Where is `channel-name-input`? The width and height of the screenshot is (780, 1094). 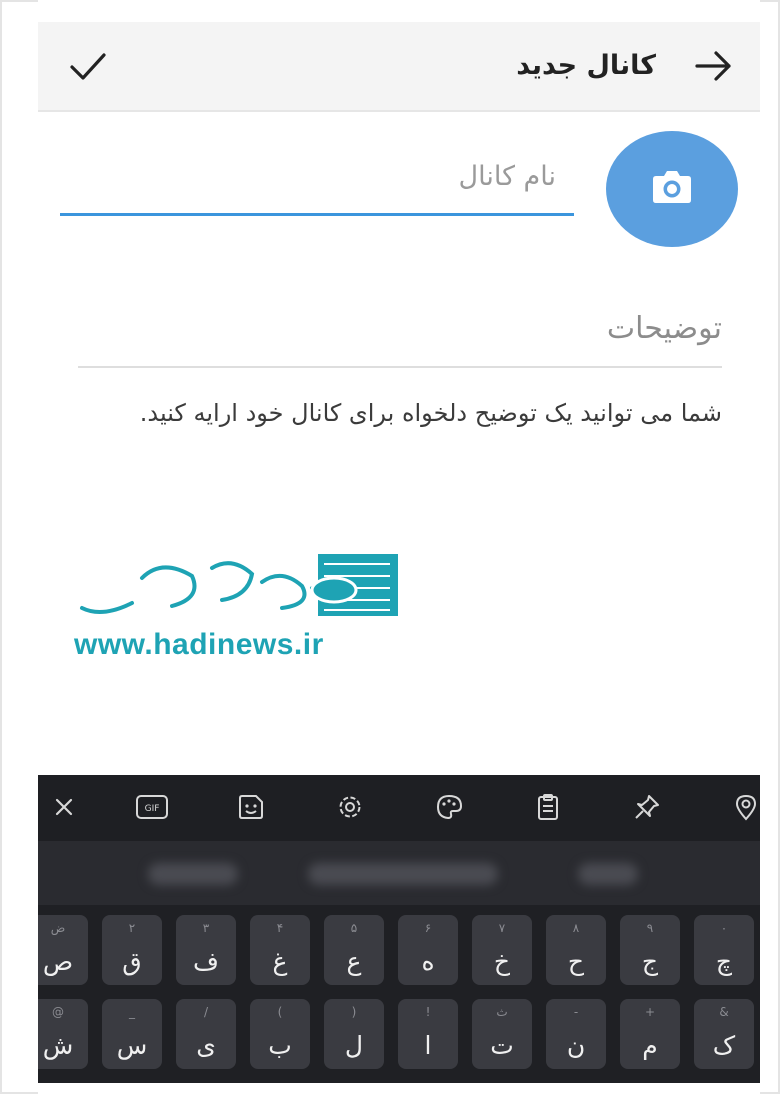 channel-name-input is located at coordinates (317, 183).